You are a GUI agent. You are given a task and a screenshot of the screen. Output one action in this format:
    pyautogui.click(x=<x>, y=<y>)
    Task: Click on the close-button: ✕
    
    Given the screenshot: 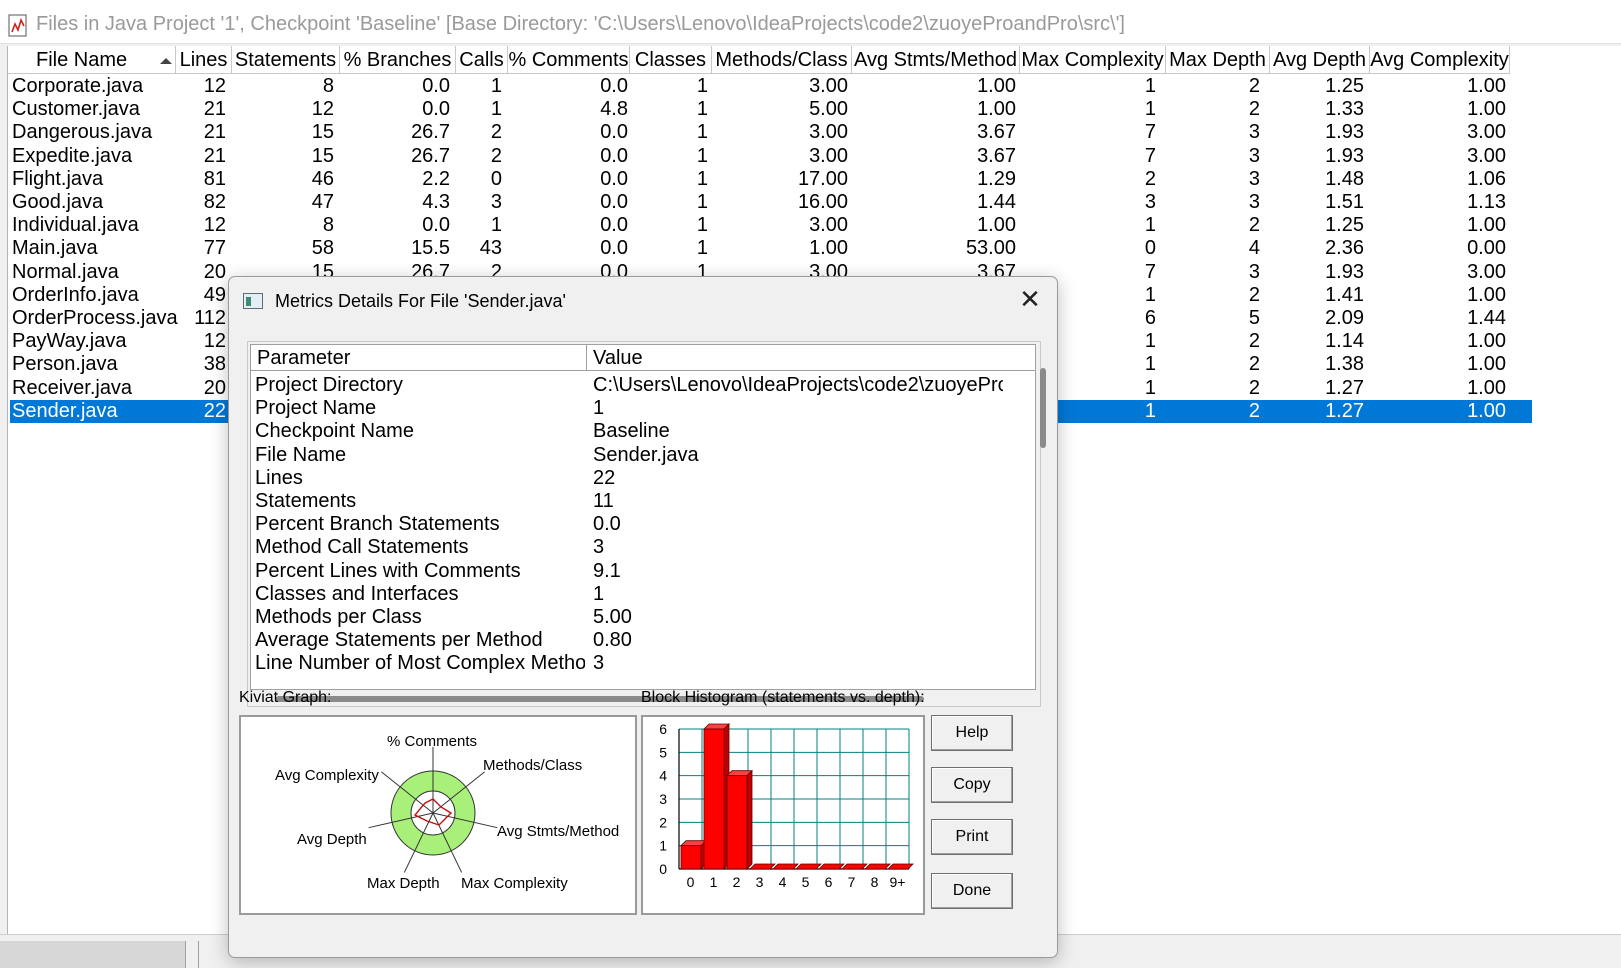 What is the action you would take?
    pyautogui.click(x=1030, y=300)
    